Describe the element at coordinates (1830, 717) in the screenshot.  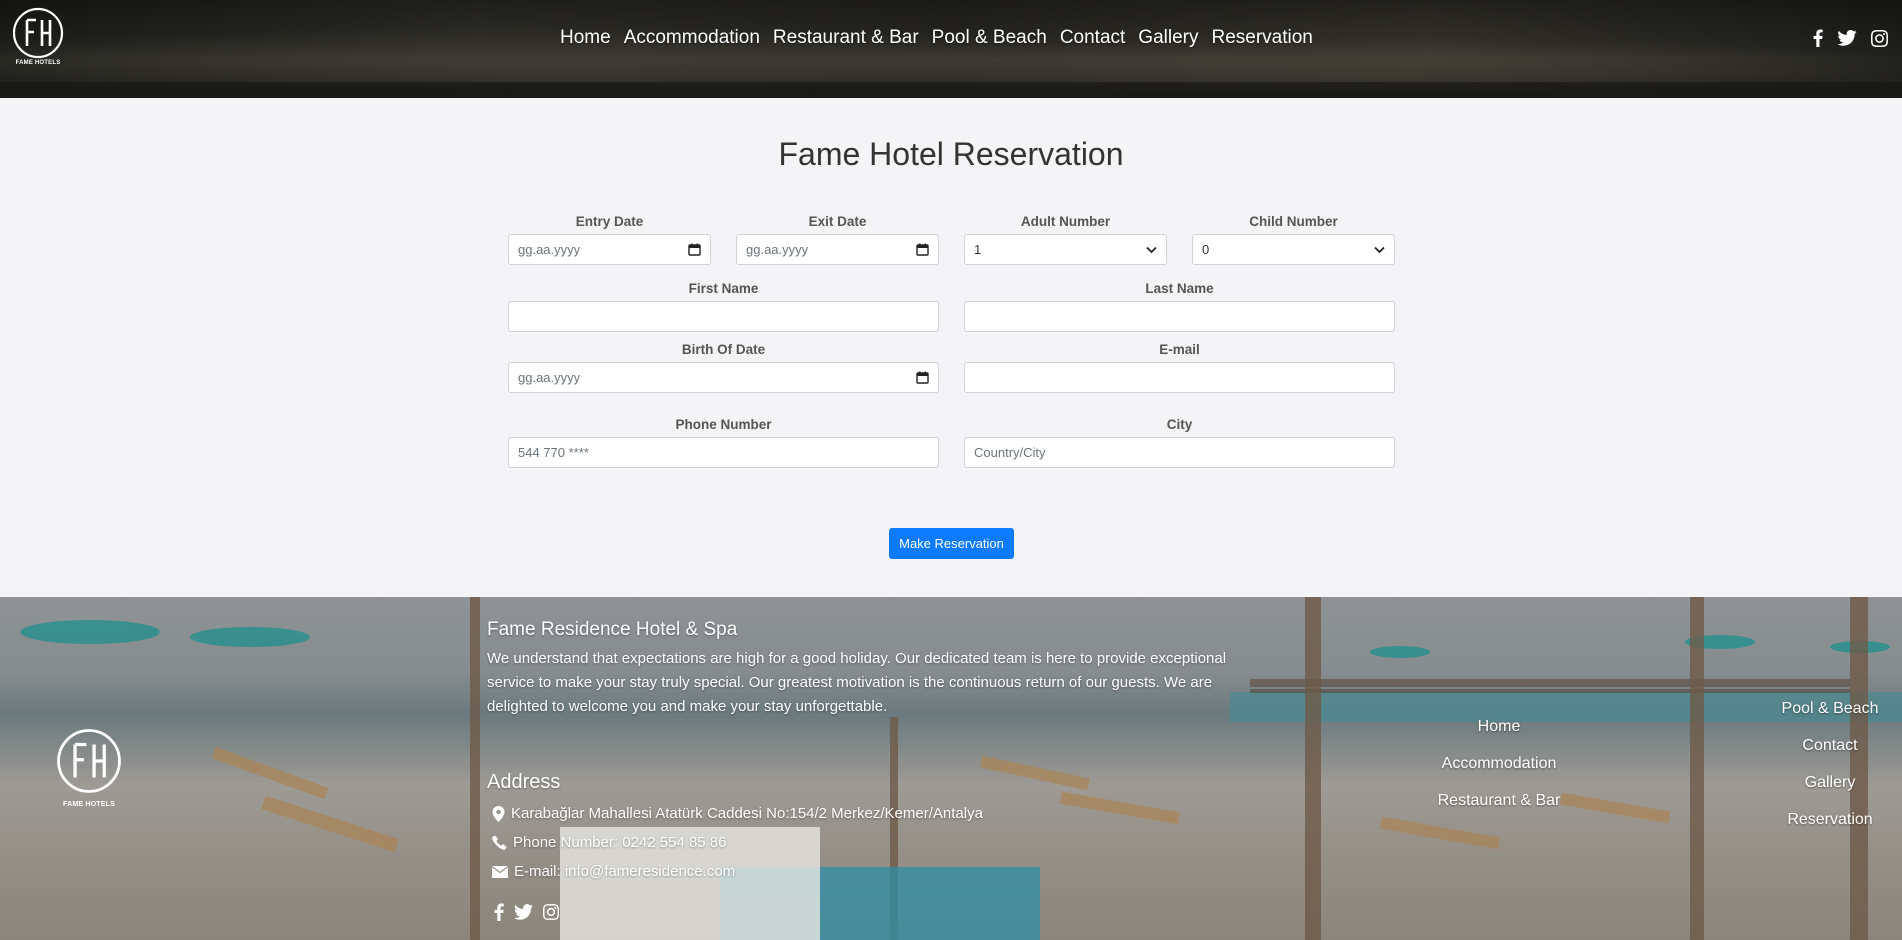
I see `footer-link-pool-beach: Pool & Beach` at that location.